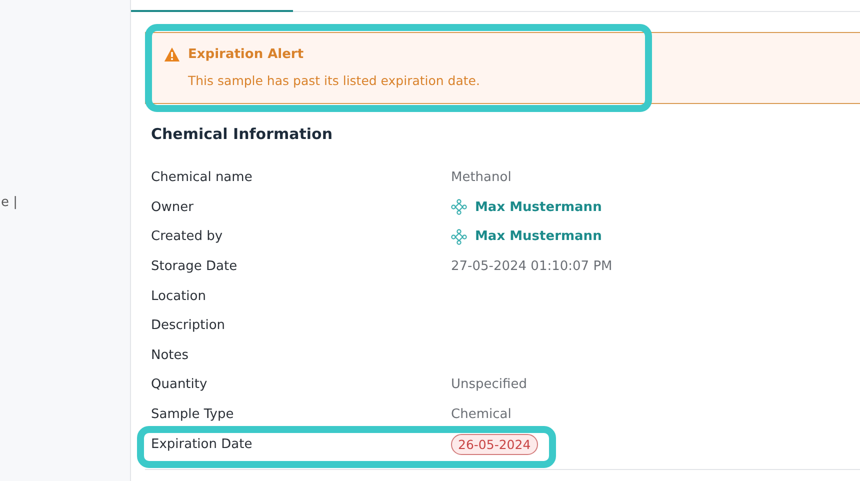  What do you see at coordinates (246, 54) in the screenshot?
I see `alert-title: Expiration Alert` at bounding box center [246, 54].